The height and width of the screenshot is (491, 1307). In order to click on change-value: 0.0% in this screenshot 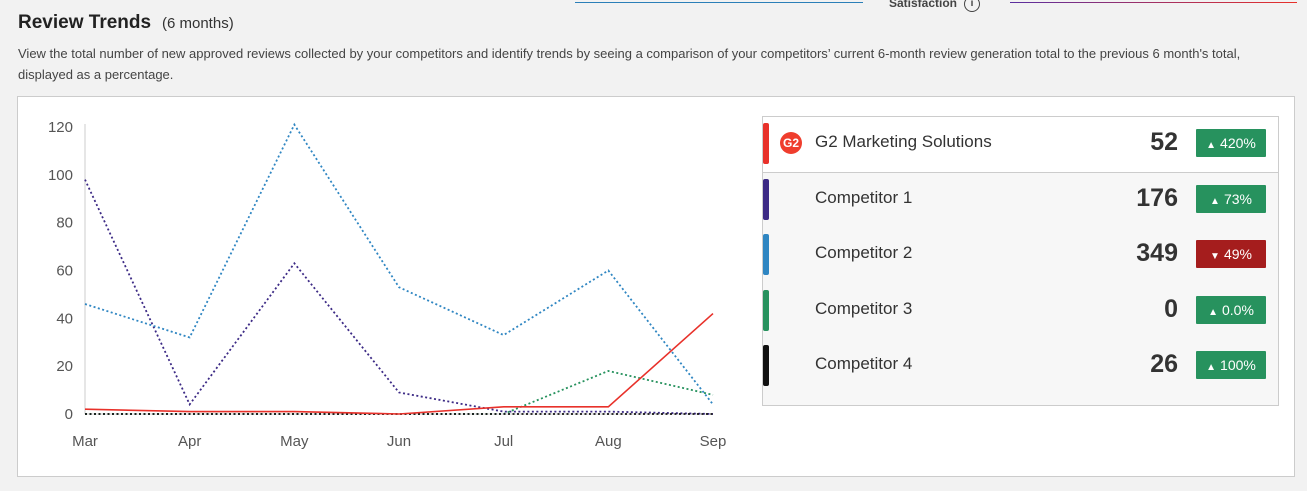, I will do `click(1237, 310)`.